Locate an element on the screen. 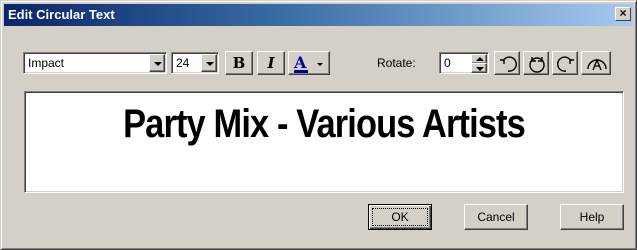 The image size is (637, 250). rotate-input: 0 is located at coordinates (464, 63).